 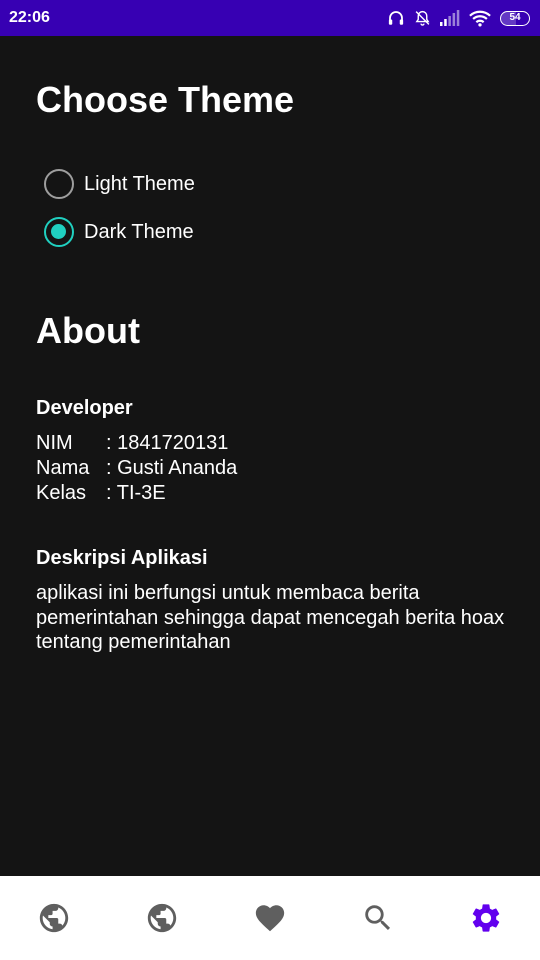 I want to click on choose-theme-title: Choose Theme, so click(x=165, y=99).